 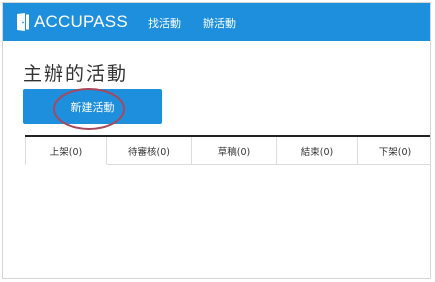 I want to click on accupass-logo: ACCUPASS, so click(x=72, y=22).